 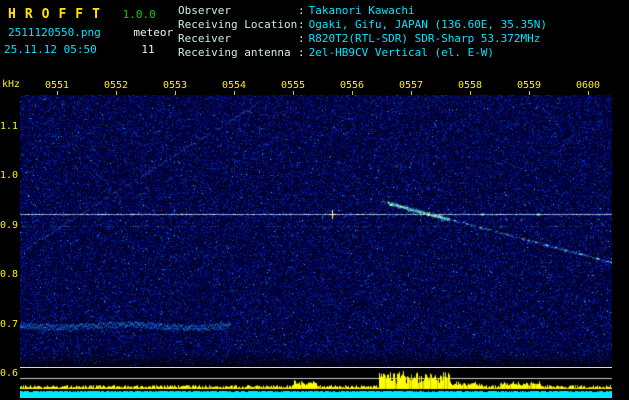 What do you see at coordinates (153, 32) in the screenshot?
I see `mode-label: meteor` at bounding box center [153, 32].